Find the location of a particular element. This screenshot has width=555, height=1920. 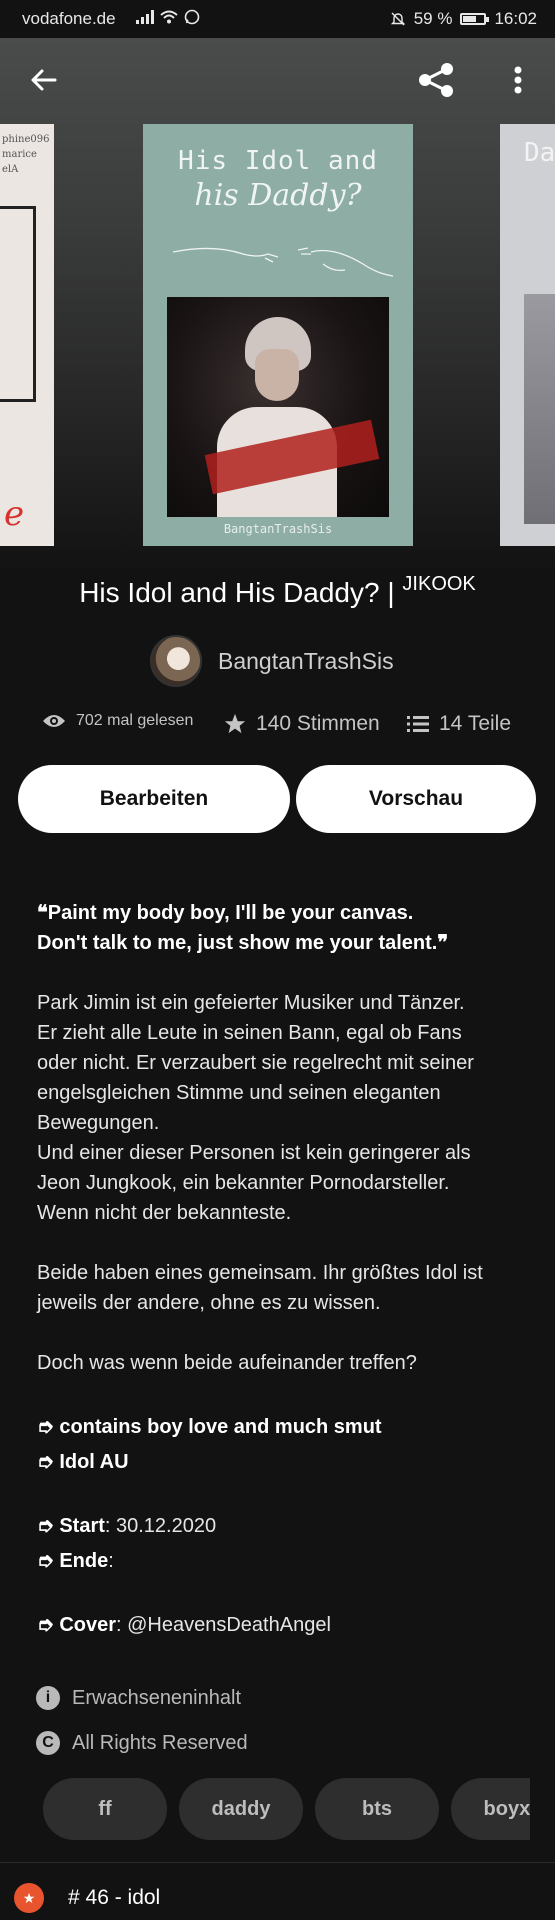

desc-line: Bewegungen. is located at coordinates (98, 1123).